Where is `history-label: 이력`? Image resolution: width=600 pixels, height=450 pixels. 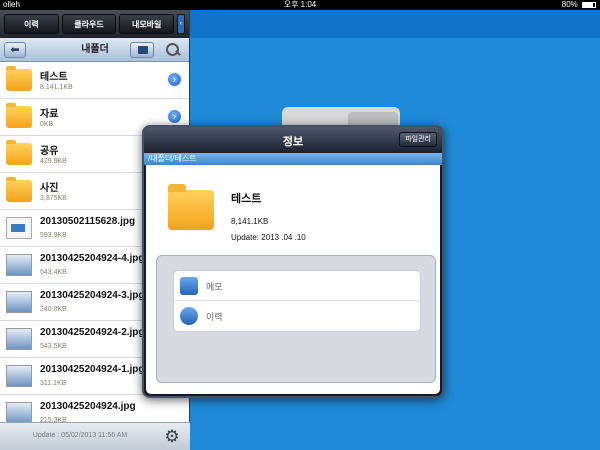
history-label: 이력 is located at coordinates (214, 317).